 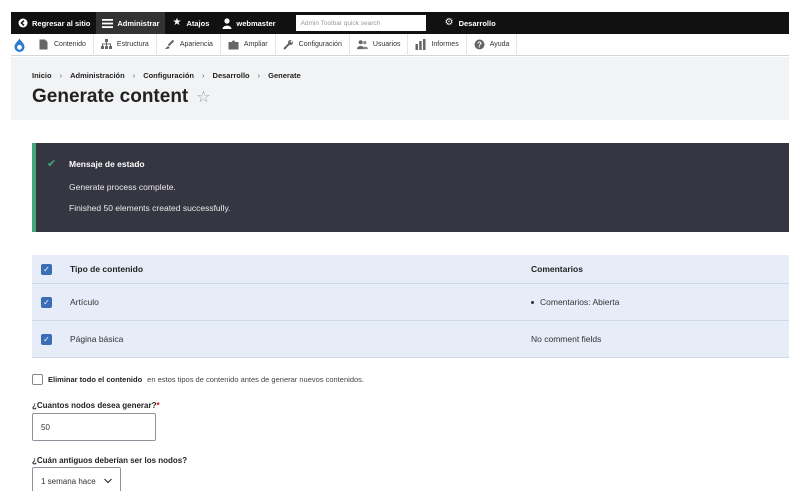 I want to click on manage-tab: Administrar, so click(x=131, y=23).